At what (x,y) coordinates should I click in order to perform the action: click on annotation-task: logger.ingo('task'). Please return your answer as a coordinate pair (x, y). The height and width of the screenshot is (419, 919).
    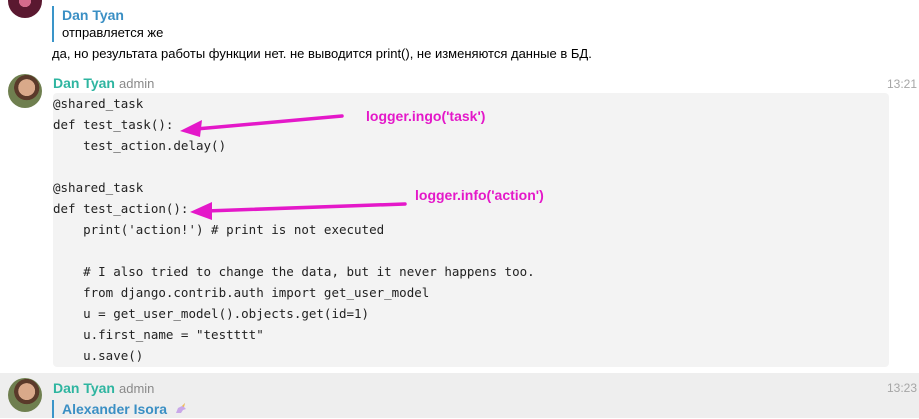
    Looking at the image, I should click on (426, 116).